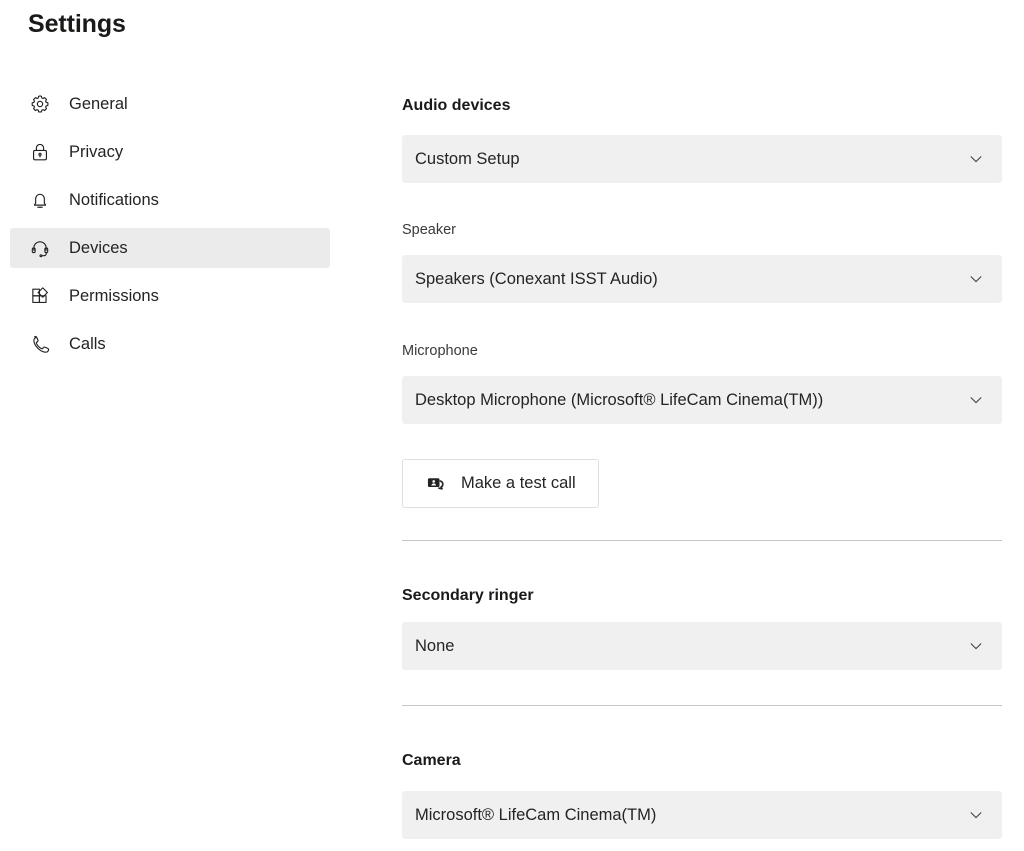 The height and width of the screenshot is (851, 1024). Describe the element at coordinates (170, 152) in the screenshot. I see `sidebar-item-privacy: Privacy` at that location.